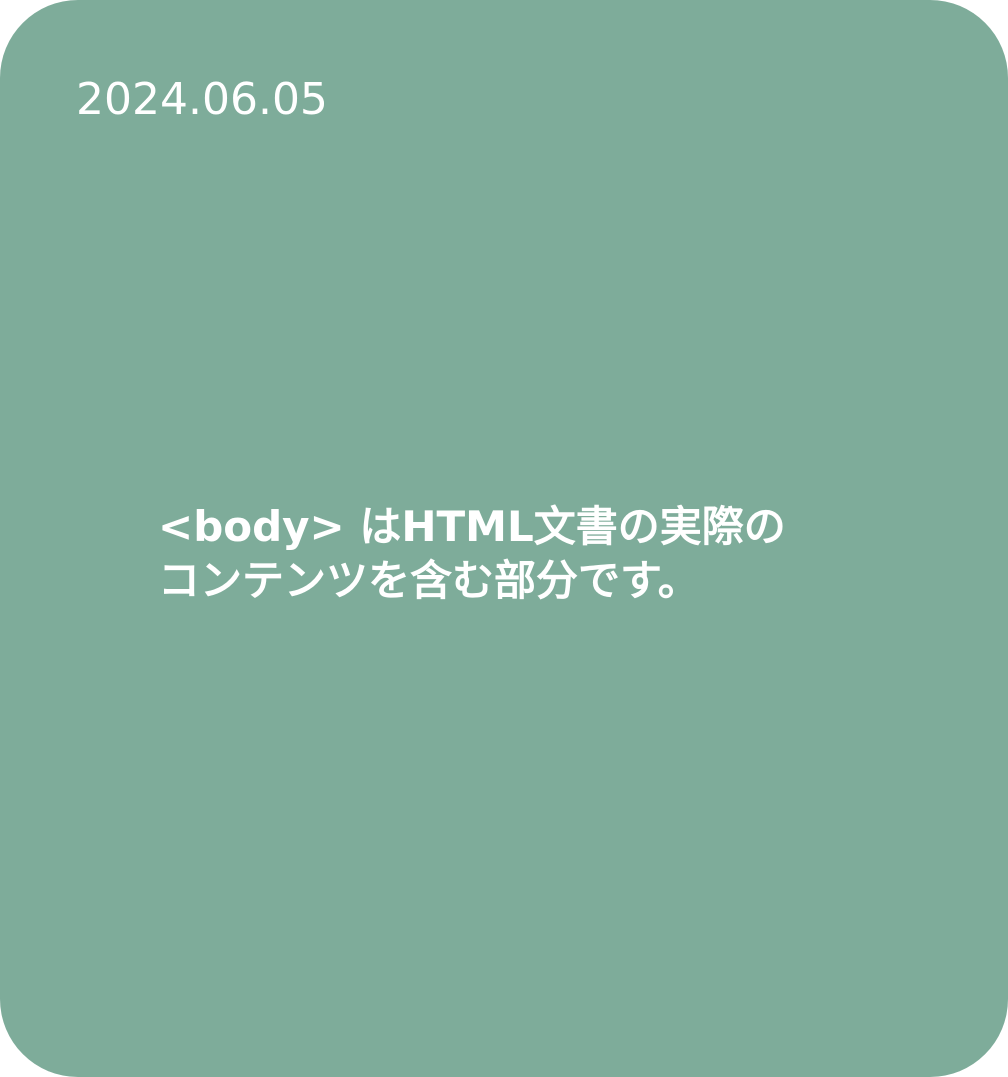 This screenshot has height=1077, width=1008. I want to click on message-line-2: コンテンツを含む部分です。, so click(429, 580).